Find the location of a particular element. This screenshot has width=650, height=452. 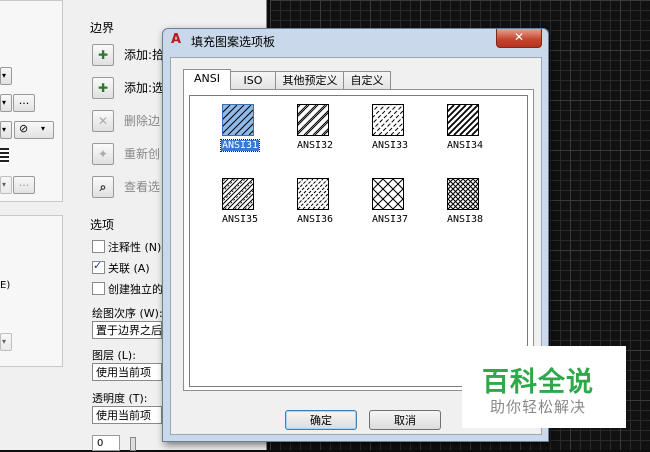

remove-boundaries-button: ✕ is located at coordinates (103, 121).